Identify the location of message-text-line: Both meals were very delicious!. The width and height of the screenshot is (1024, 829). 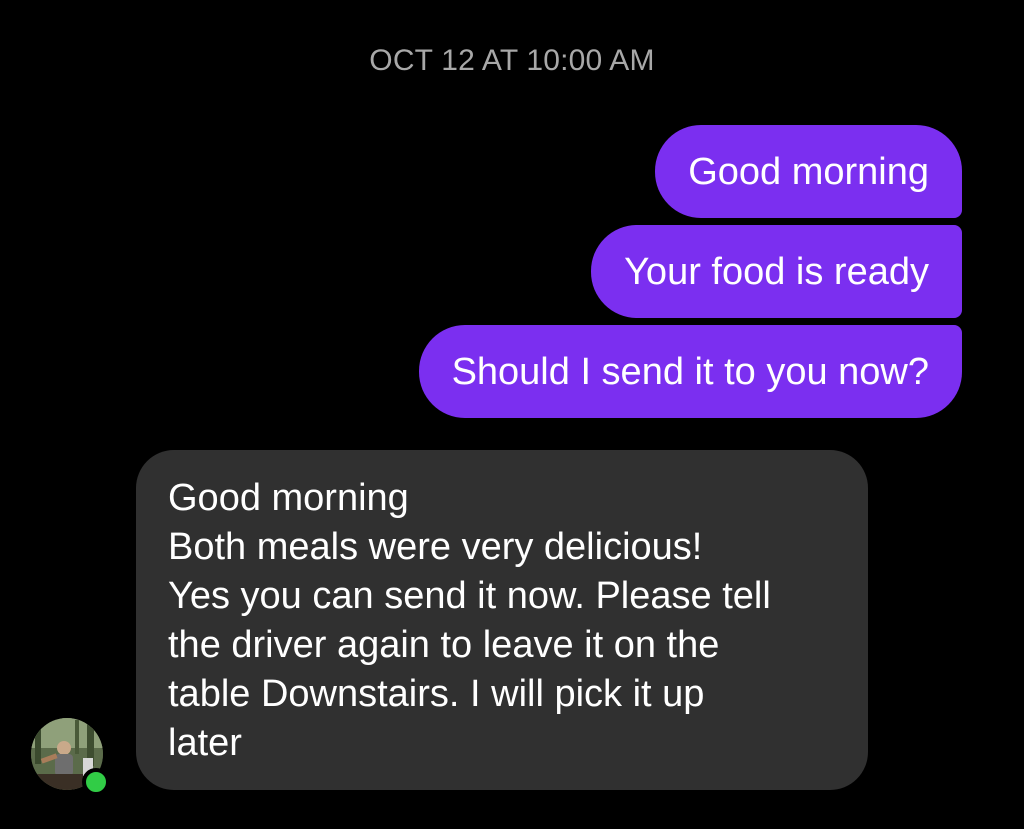
(435, 547).